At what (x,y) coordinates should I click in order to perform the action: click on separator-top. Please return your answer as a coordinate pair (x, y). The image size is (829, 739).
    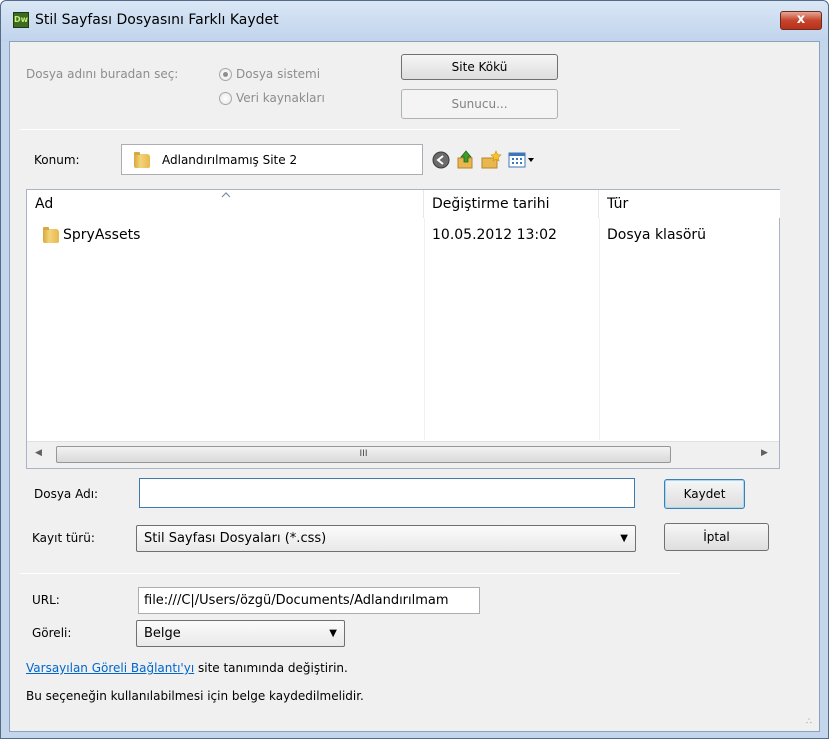
    Looking at the image, I should click on (350, 129).